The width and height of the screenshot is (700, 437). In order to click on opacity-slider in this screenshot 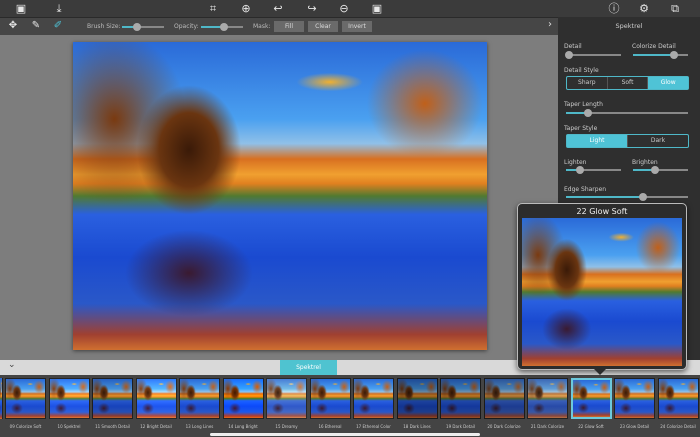, I will do `click(222, 27)`.